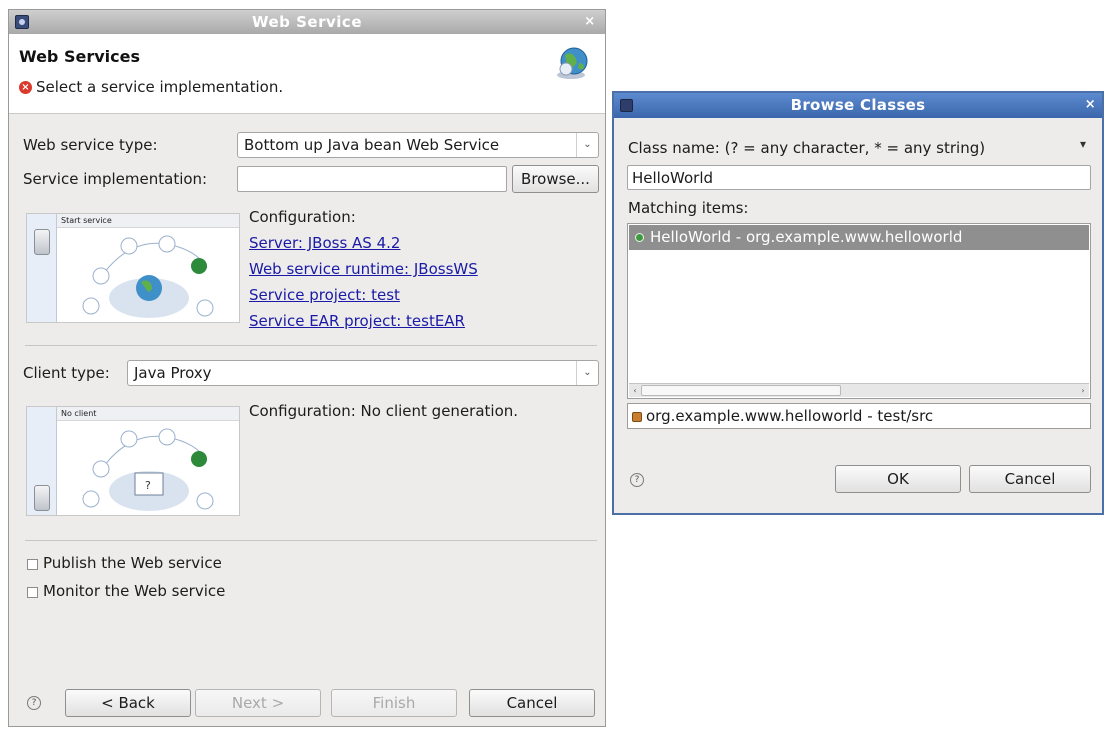  I want to click on monitor-label: Monitor the Web service, so click(134, 591).